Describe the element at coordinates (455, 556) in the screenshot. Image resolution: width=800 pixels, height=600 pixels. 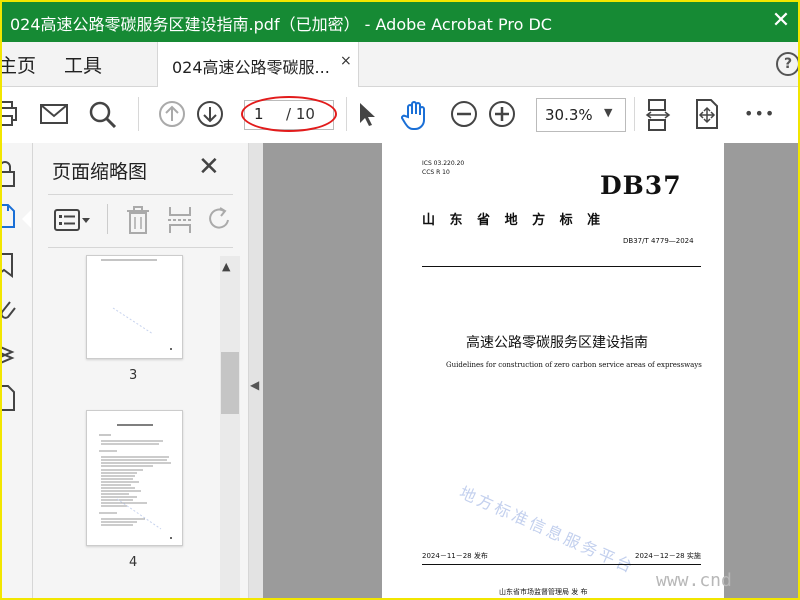
I see `publish-date: 2024－11－28 发布` at that location.